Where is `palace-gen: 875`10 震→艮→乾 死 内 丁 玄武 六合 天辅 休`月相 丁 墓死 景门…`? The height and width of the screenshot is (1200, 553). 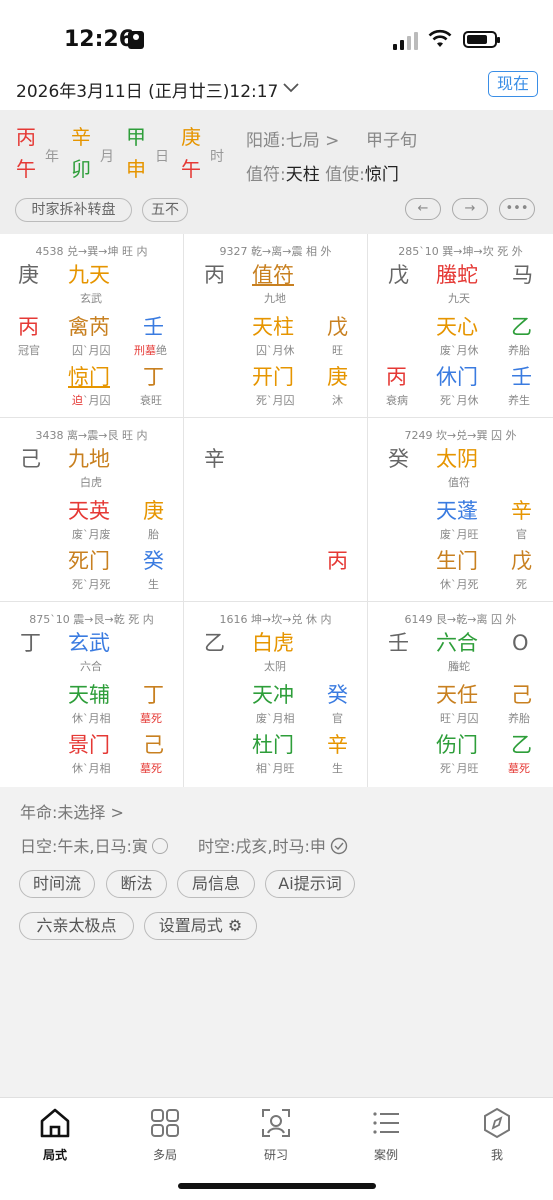 palace-gen: 875`10 震→艮→乾 死 内 丁 玄武 六合 天辅 休`月相 丁 墓死 景门… is located at coordinates (92, 694).